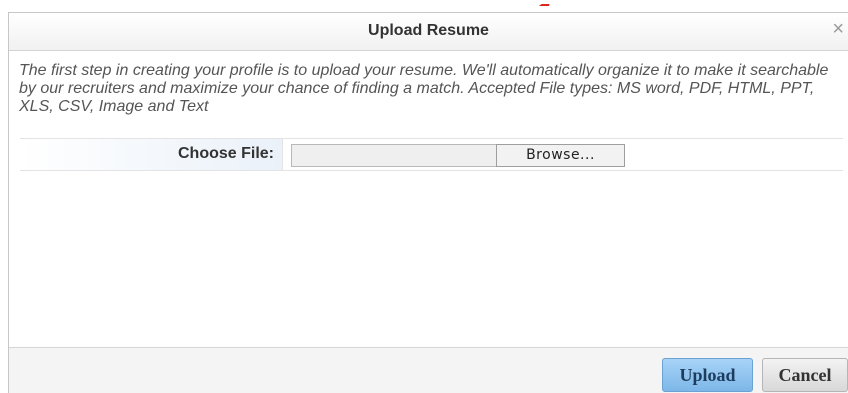 The width and height of the screenshot is (848, 393). Describe the element at coordinates (428, 370) in the screenshot. I see `dialog-footer: Upload Cancel` at that location.